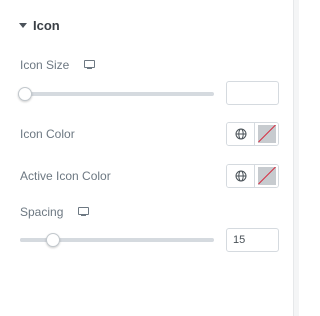 Image resolution: width=320 pixels, height=316 pixels. Describe the element at coordinates (46, 25) in the screenshot. I see `section-title: Icon` at that location.